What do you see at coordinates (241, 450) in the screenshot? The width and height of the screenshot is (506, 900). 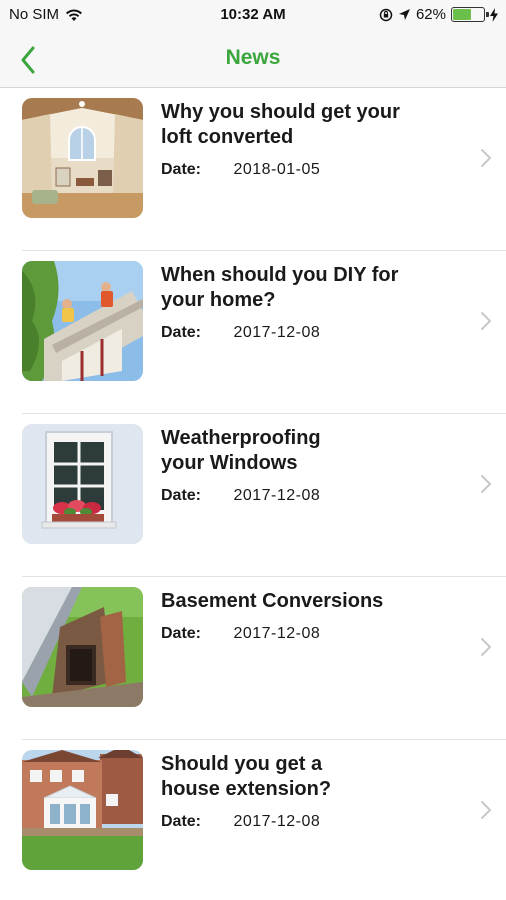 I see `news-title: Weatherproofing your Windows` at bounding box center [241, 450].